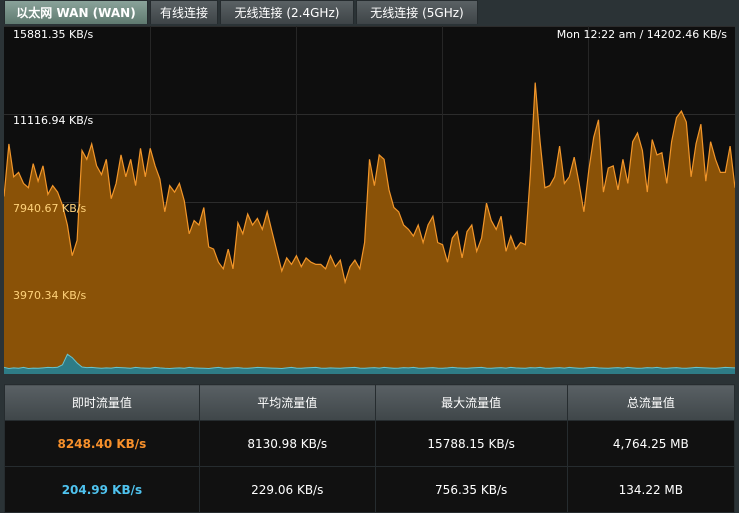  Describe the element at coordinates (651, 443) in the screenshot. I see `rx-total: 4,764.25 MB` at that location.